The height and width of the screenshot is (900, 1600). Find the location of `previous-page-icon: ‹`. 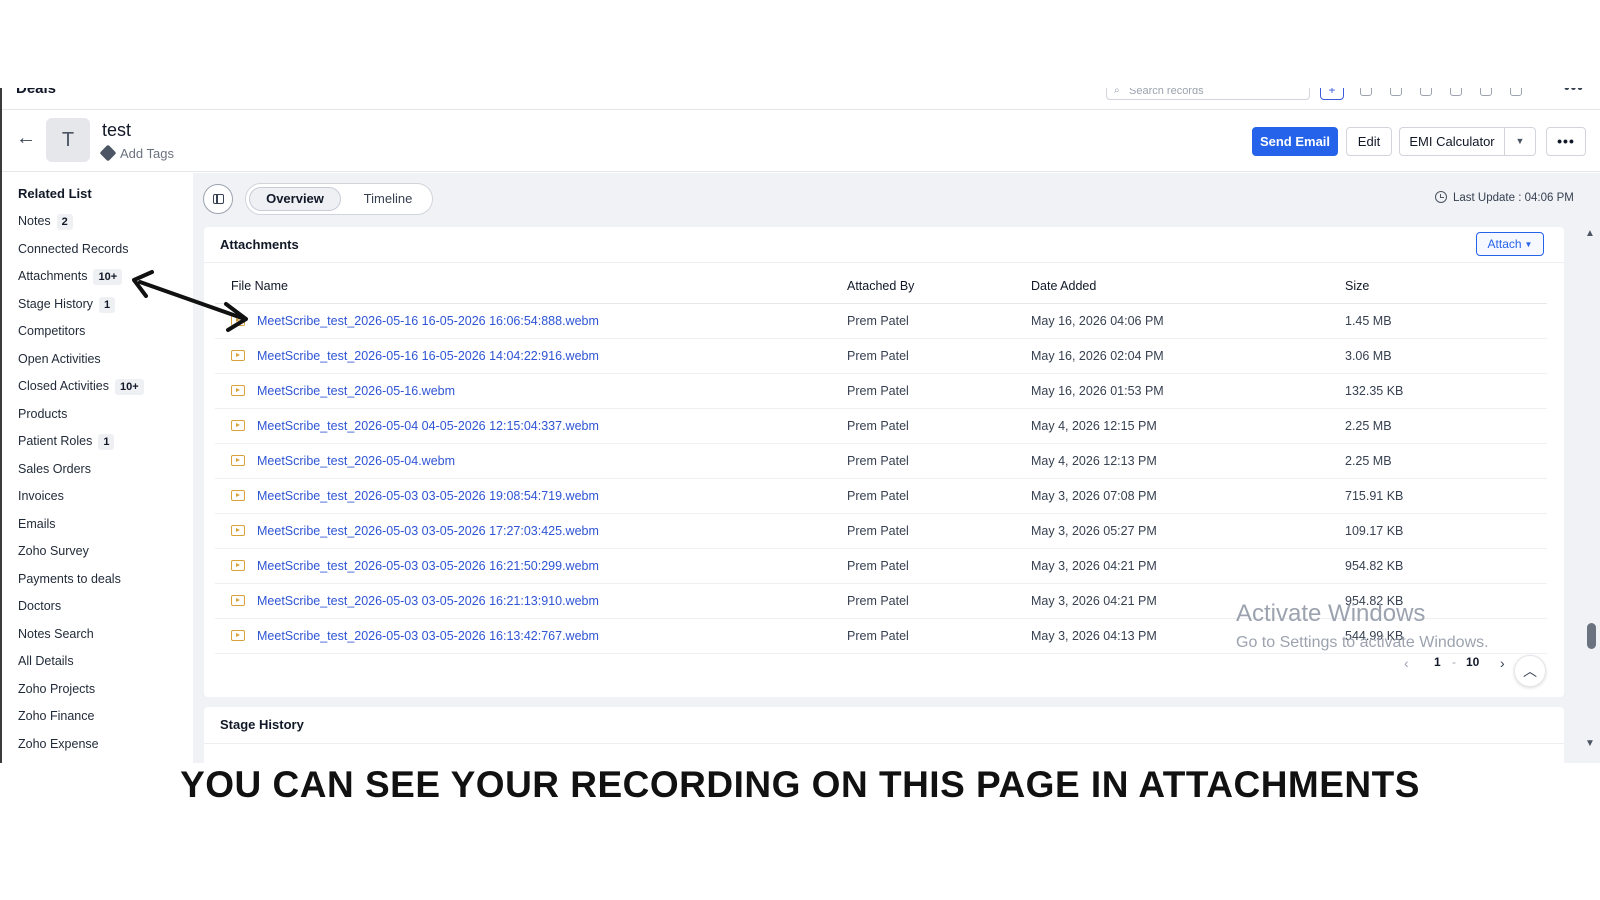

previous-page-icon: ‹ is located at coordinates (1406, 663).